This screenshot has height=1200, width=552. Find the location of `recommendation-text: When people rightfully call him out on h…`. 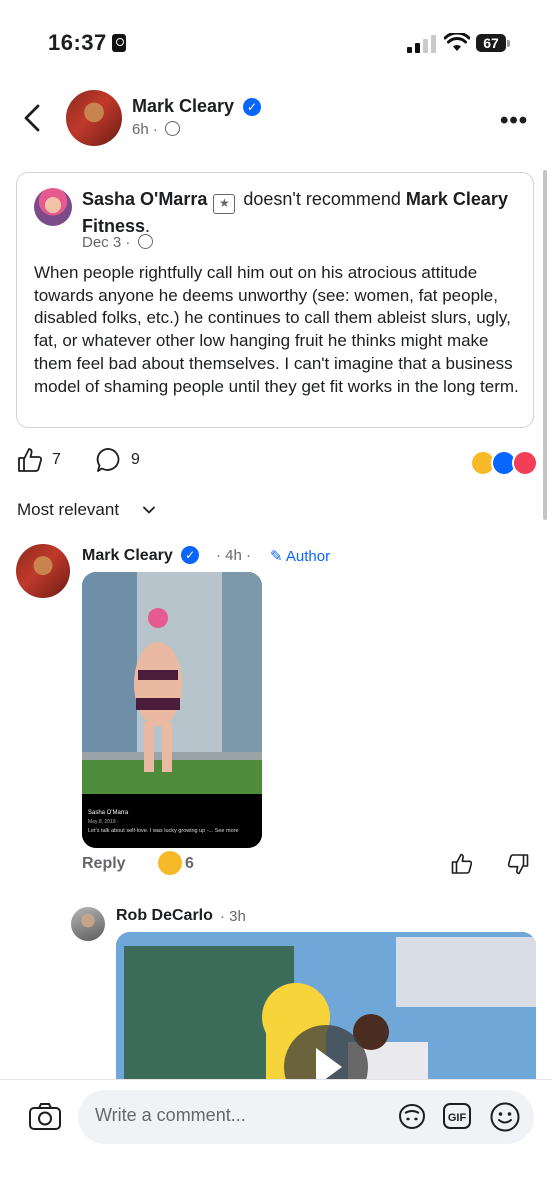

recommendation-text: When people rightfully call him out on h… is located at coordinates (276, 329).